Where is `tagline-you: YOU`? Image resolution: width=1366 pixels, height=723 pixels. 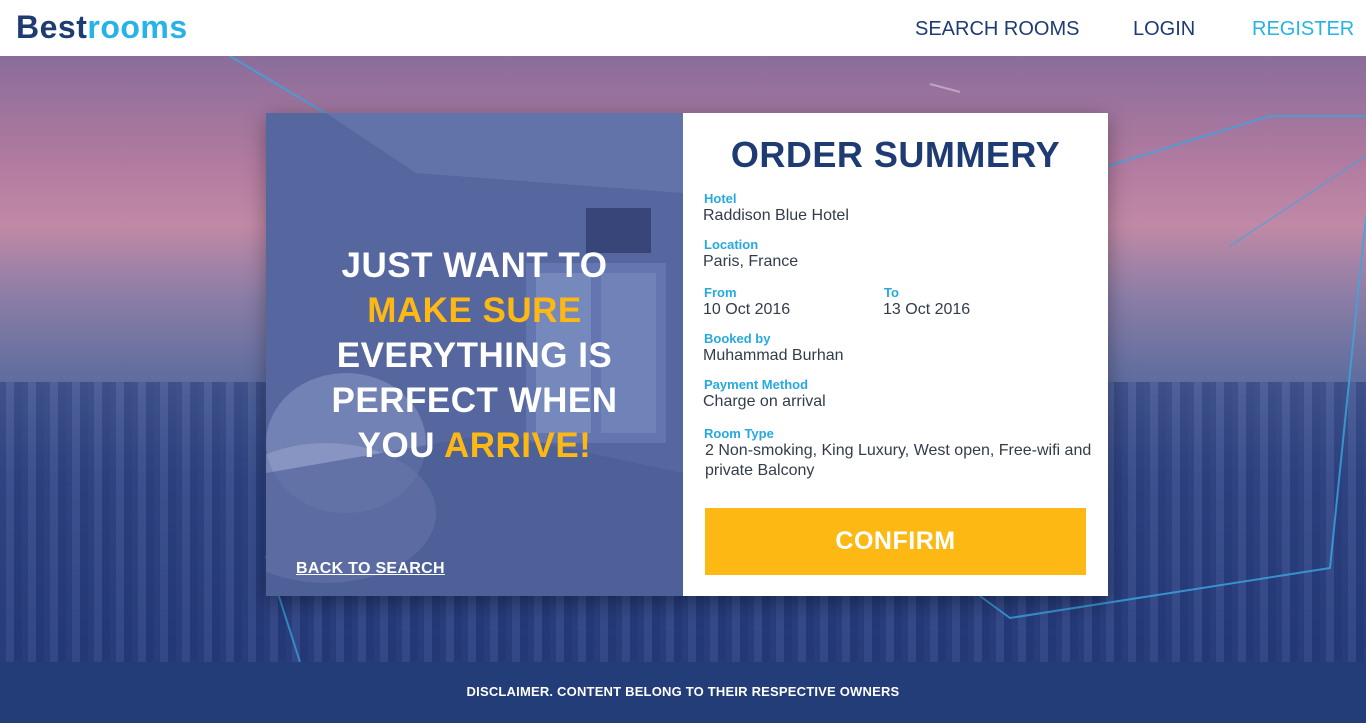
tagline-you: YOU is located at coordinates (396, 445).